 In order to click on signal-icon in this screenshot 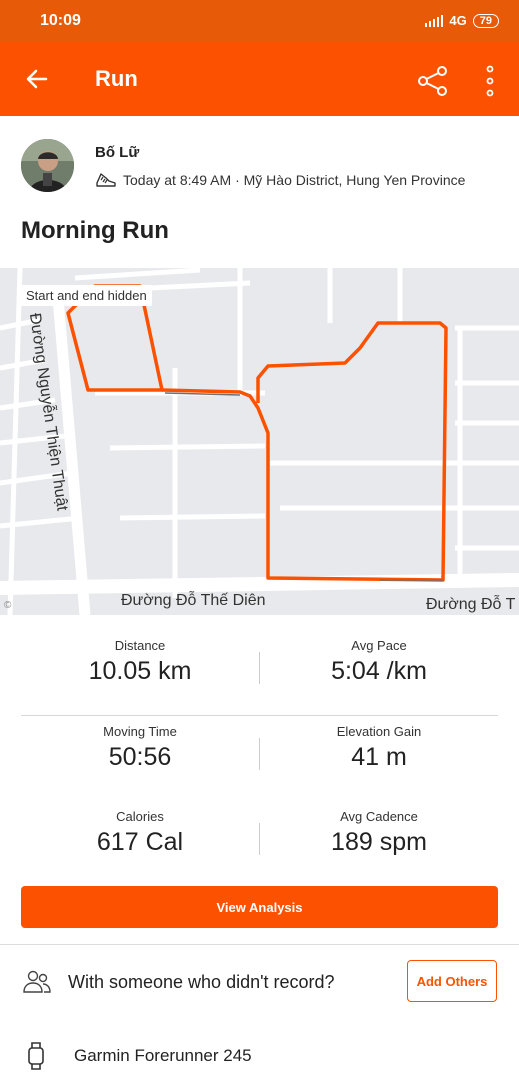, I will do `click(434, 20)`.